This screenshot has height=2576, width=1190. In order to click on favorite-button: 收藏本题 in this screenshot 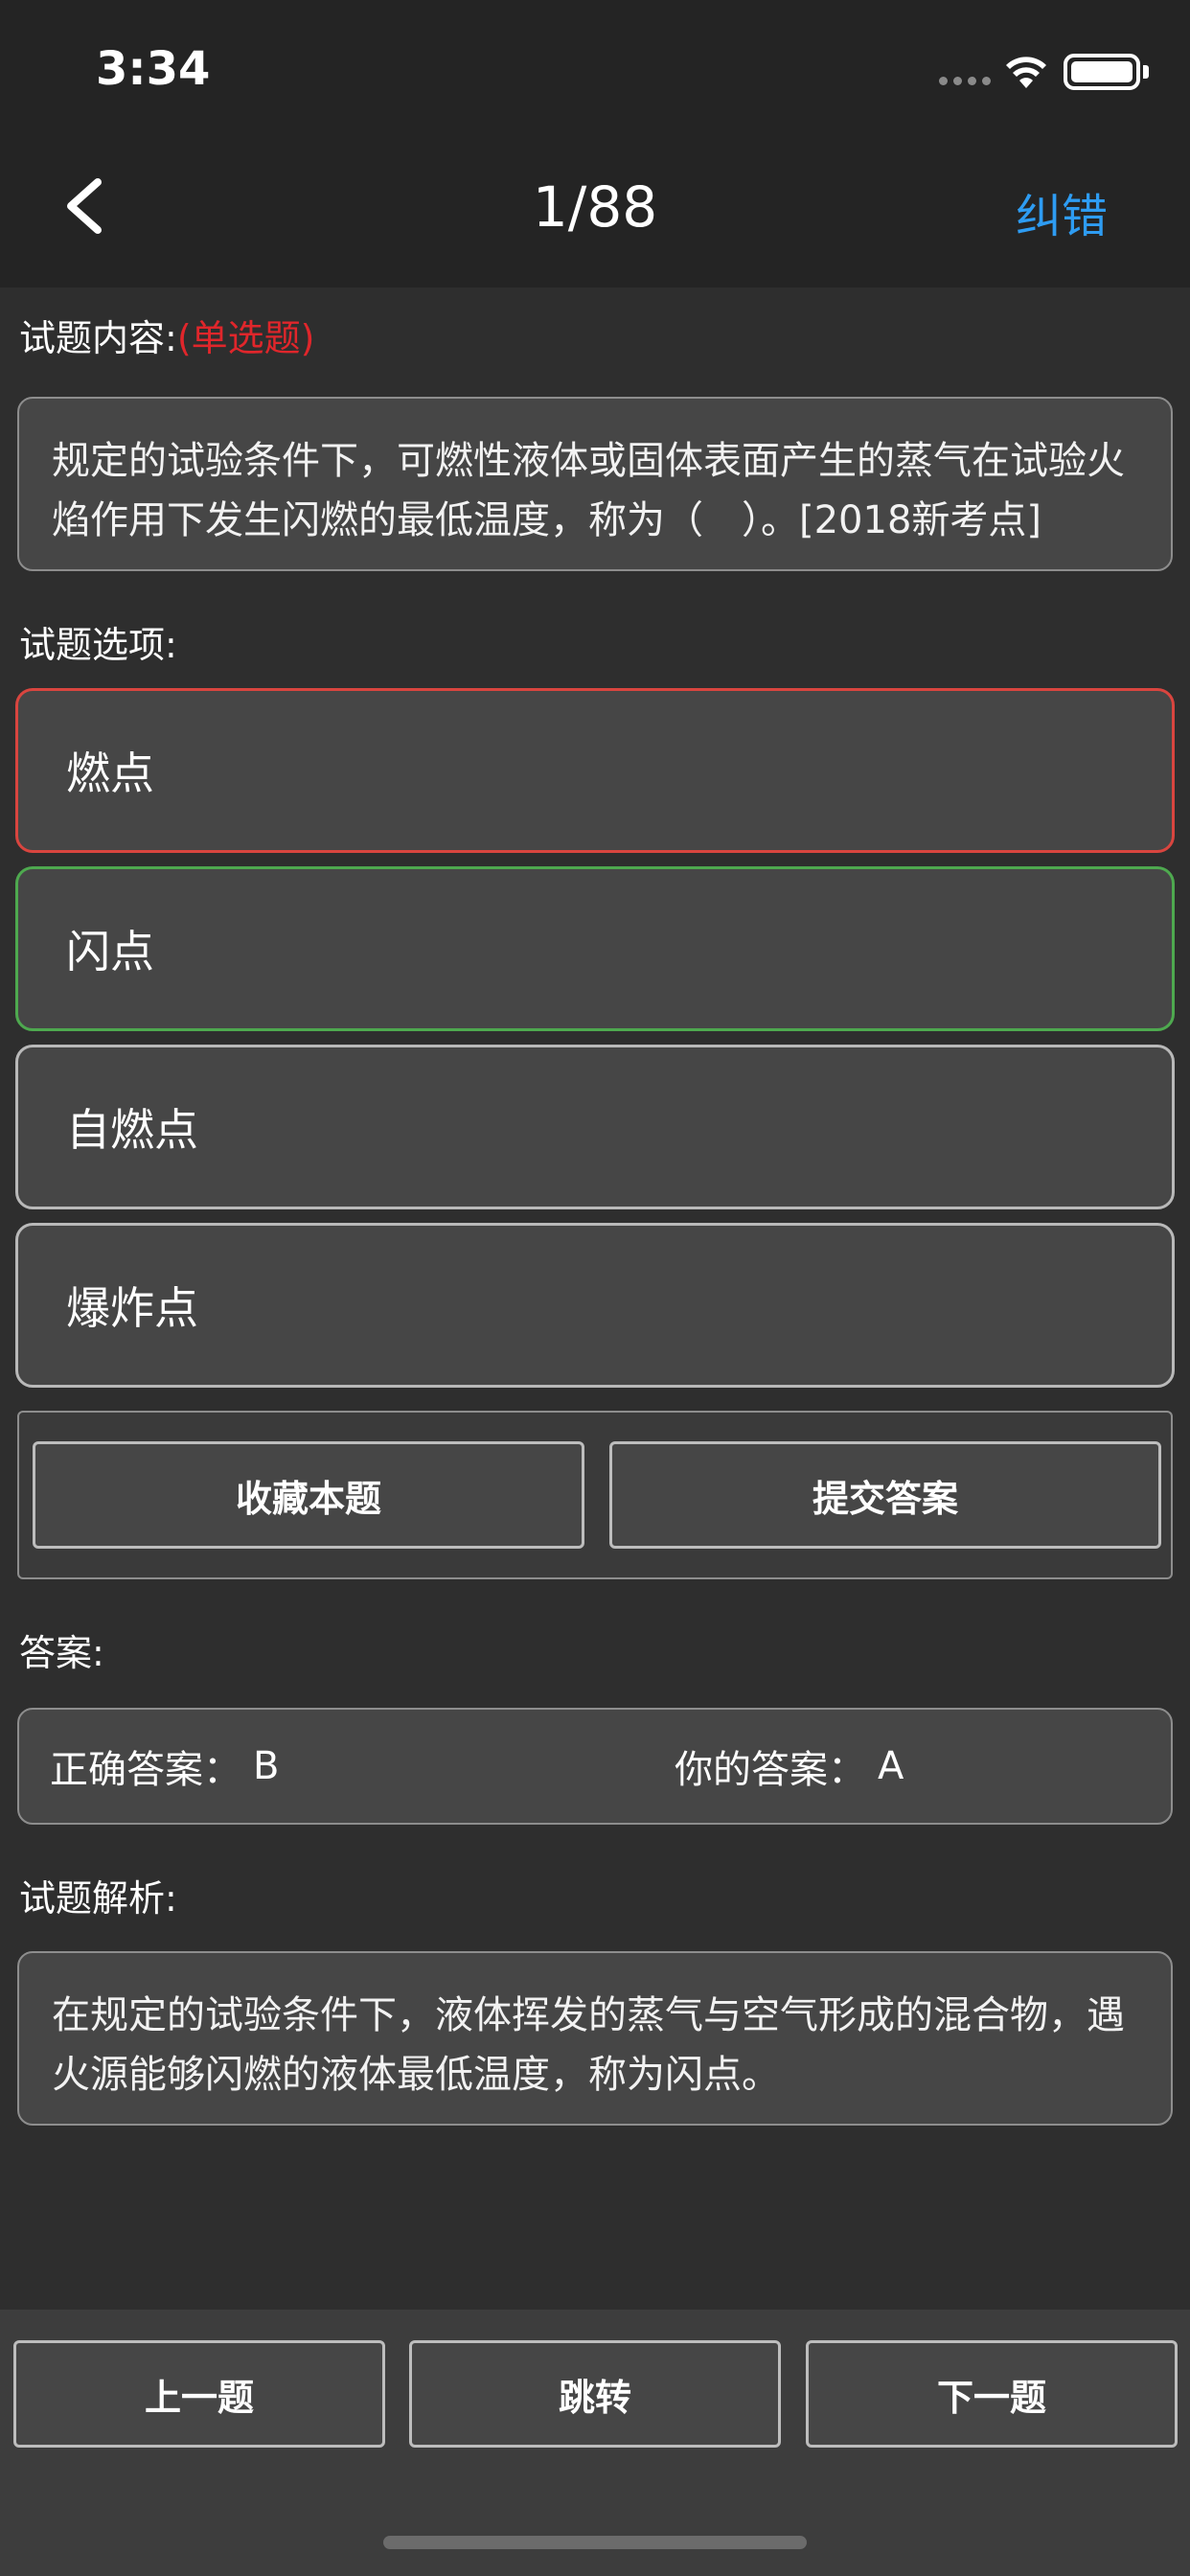, I will do `click(309, 1495)`.